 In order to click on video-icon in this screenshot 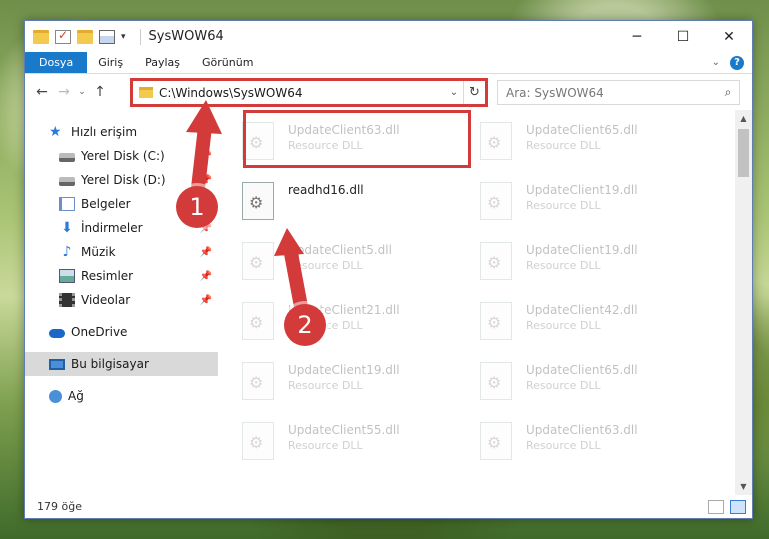, I will do `click(67, 300)`.